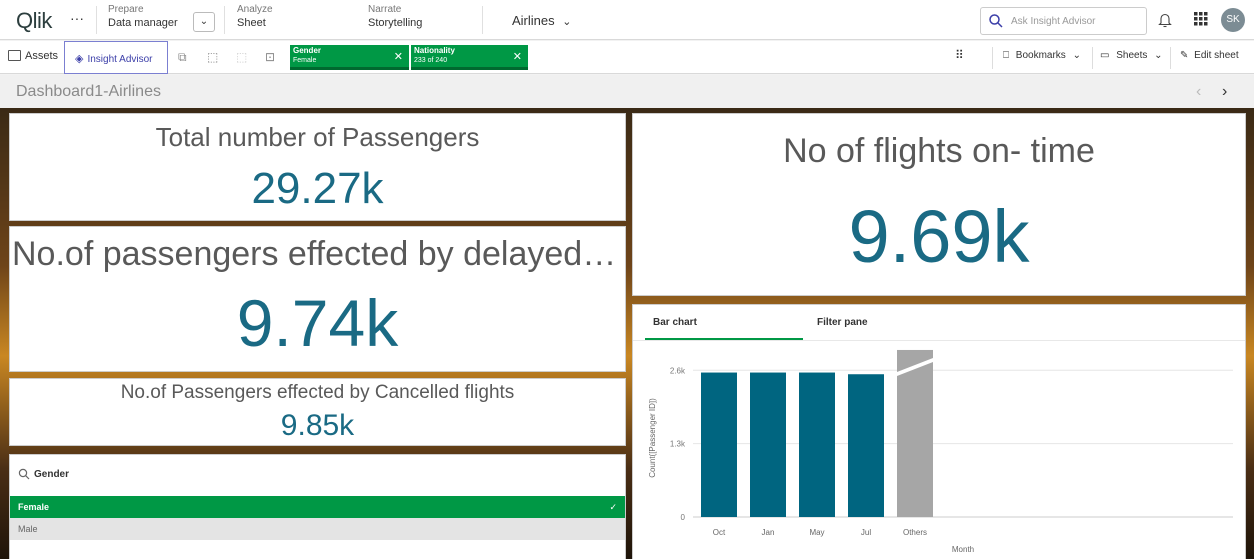 This screenshot has width=1254, height=559. What do you see at coordinates (959, 55) in the screenshot?
I see `layout-grid-icon: ⠿` at bounding box center [959, 55].